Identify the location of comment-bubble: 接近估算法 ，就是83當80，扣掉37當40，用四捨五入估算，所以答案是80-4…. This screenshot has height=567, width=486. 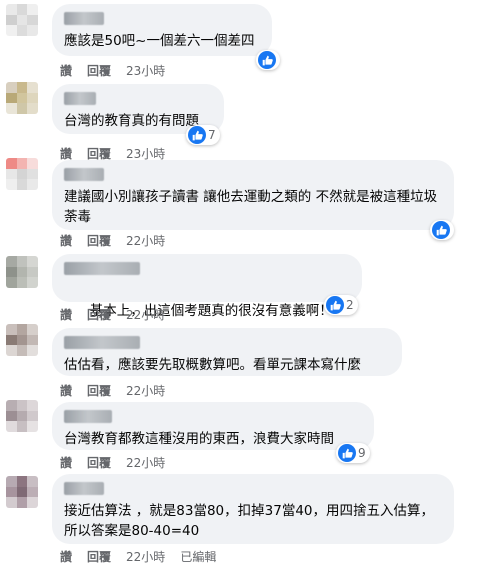
(253, 509).